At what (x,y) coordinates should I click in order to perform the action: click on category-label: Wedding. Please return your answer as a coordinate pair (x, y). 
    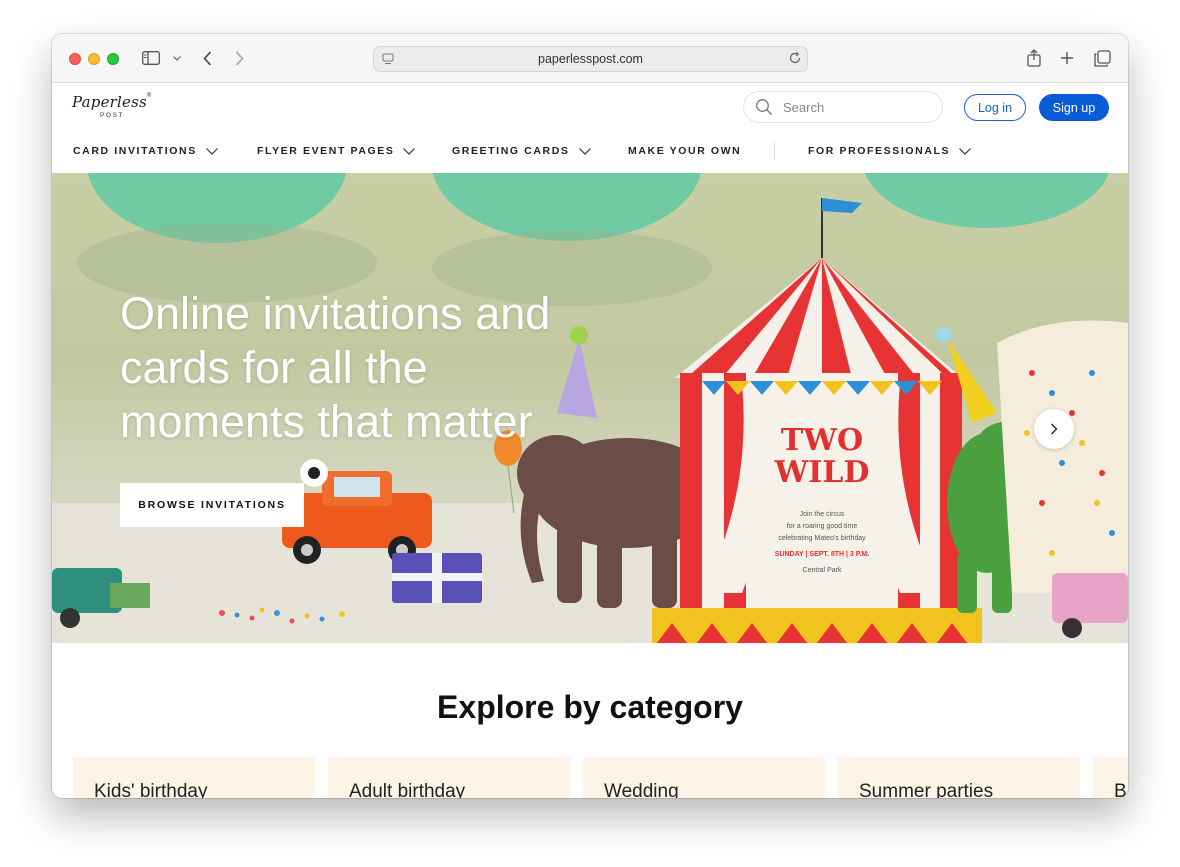
    Looking at the image, I should click on (641, 789).